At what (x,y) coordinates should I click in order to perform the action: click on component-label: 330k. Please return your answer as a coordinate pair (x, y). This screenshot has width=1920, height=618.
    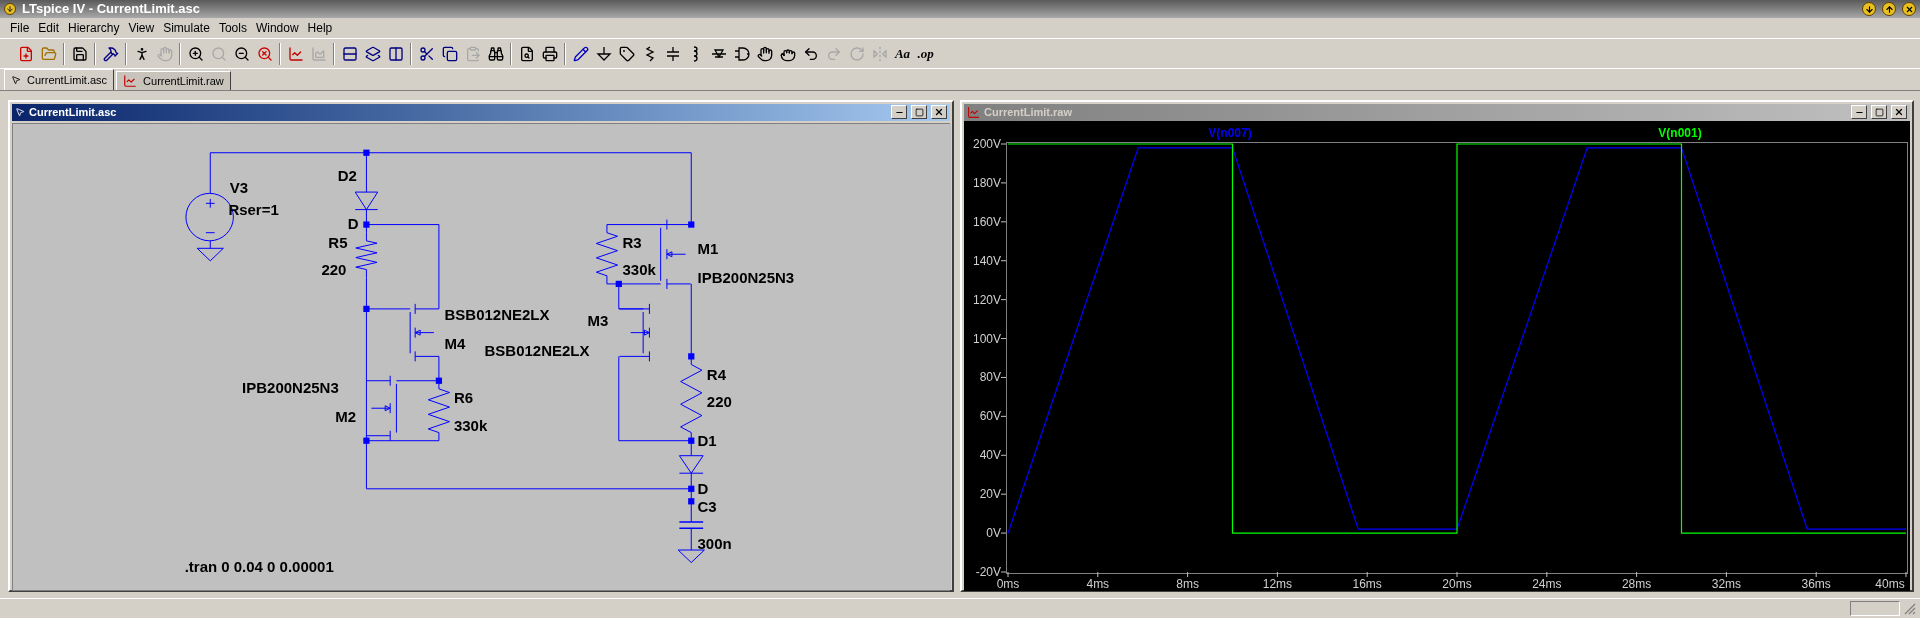
    Looking at the image, I should click on (470, 425).